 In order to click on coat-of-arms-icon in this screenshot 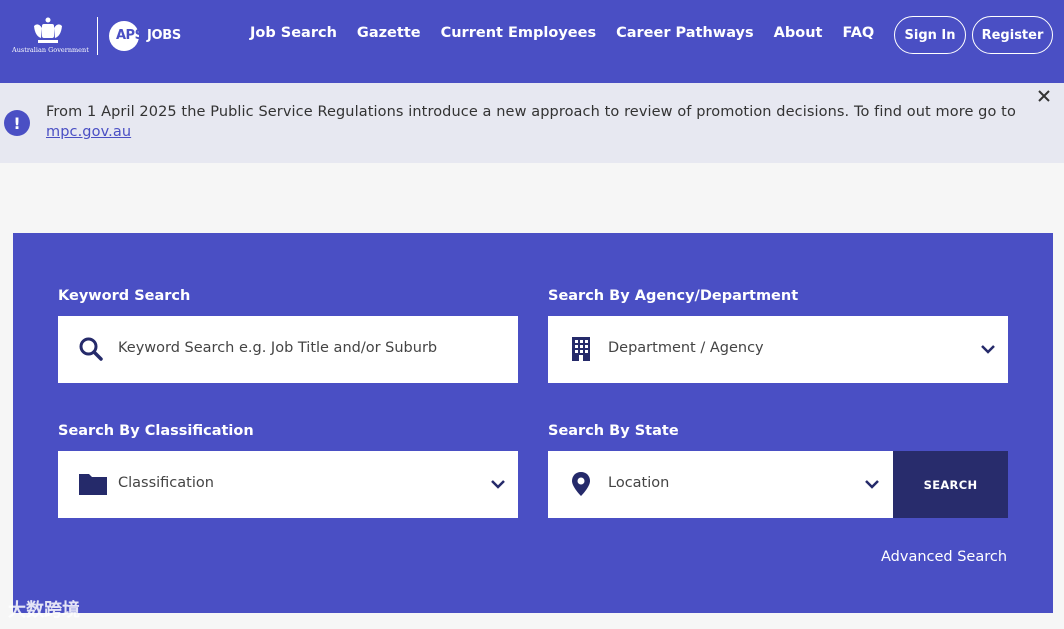, I will do `click(48, 30)`.